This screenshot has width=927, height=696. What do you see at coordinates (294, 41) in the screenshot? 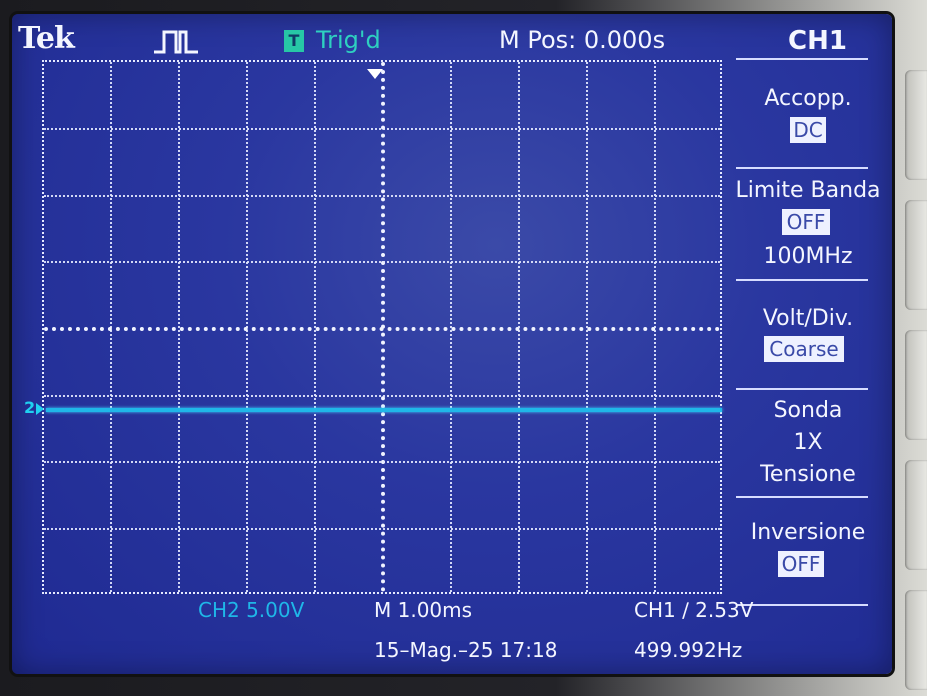
I see `trigger-badge: T` at bounding box center [294, 41].